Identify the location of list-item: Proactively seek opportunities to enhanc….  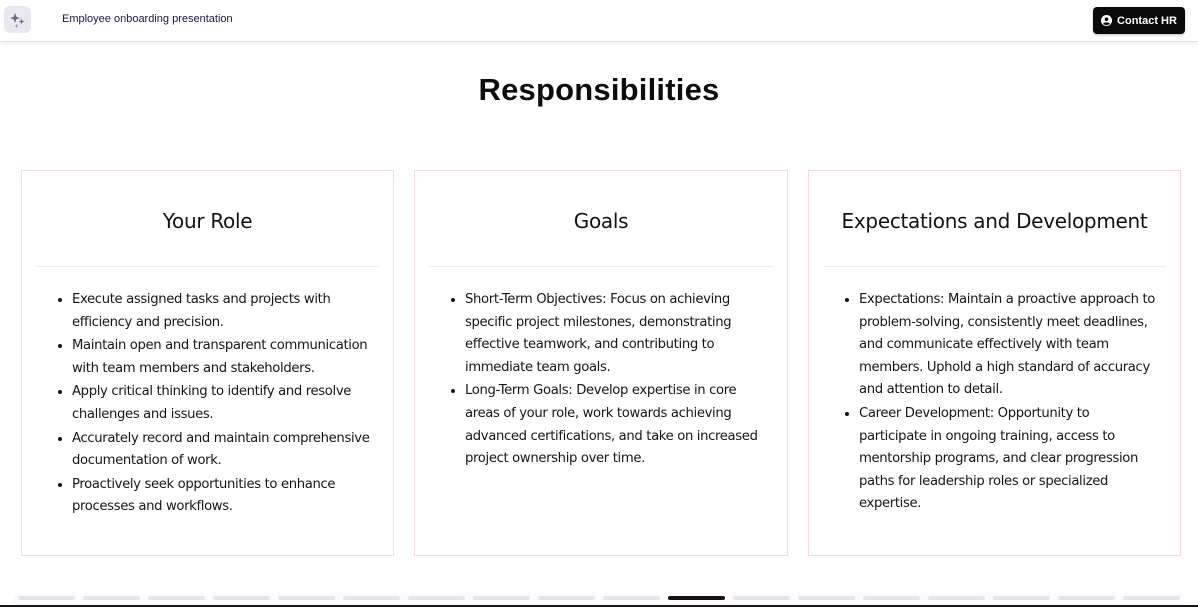
(222, 496).